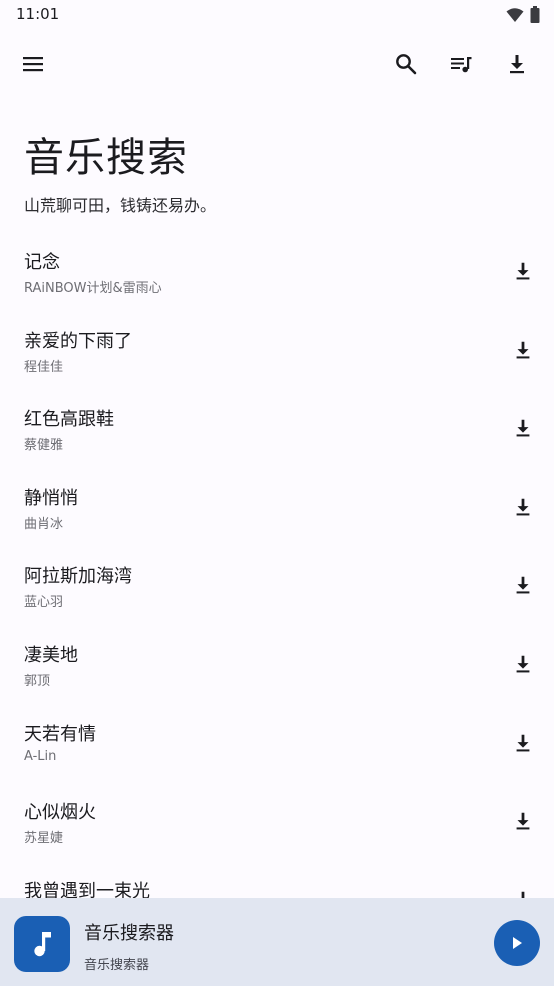 The width and height of the screenshot is (554, 986). I want to click on song-artist: 蓝心羽, so click(44, 603).